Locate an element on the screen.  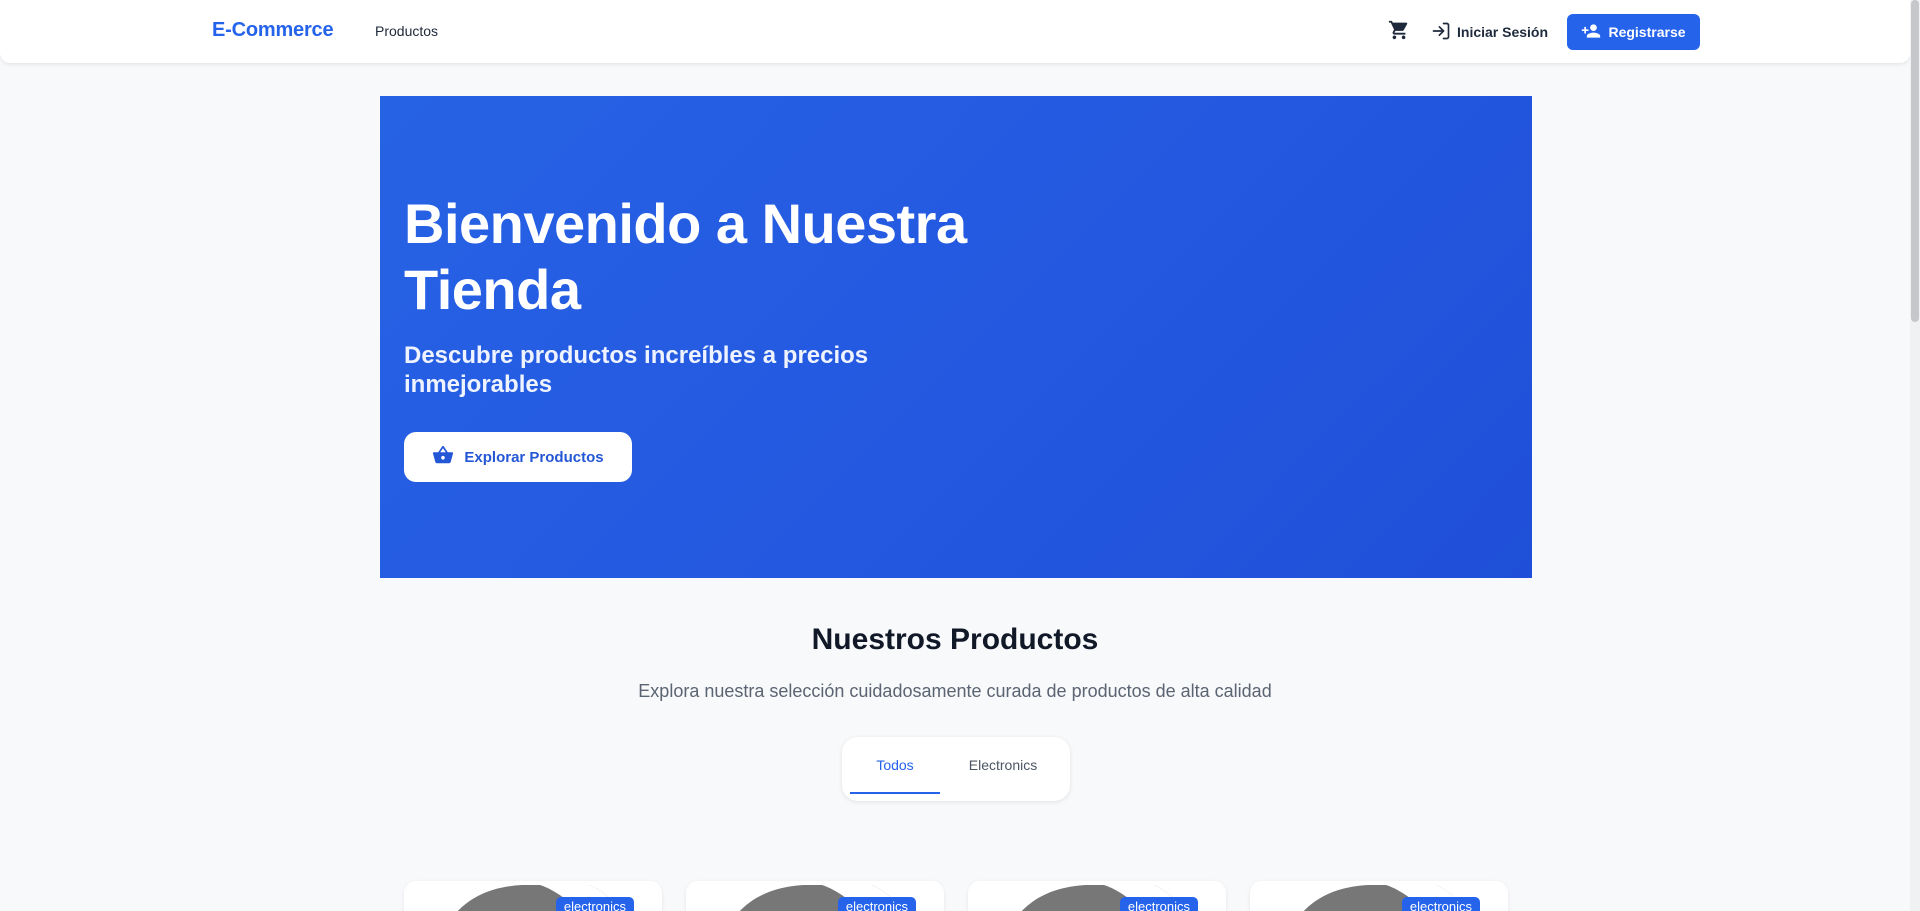
category-tabs: Todos Electronics is located at coordinates (956, 769).